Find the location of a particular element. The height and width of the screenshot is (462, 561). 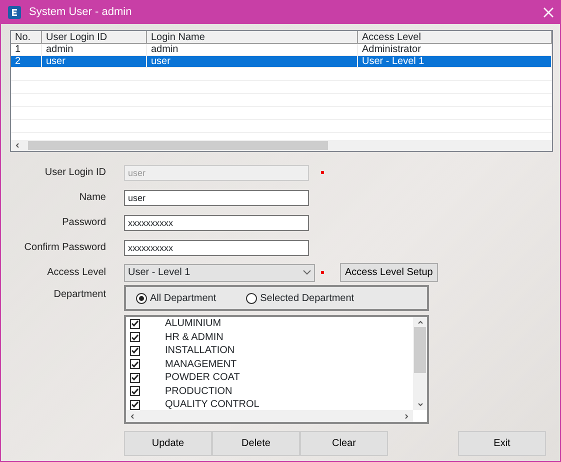

window-title: System User - admin is located at coordinates (80, 12).